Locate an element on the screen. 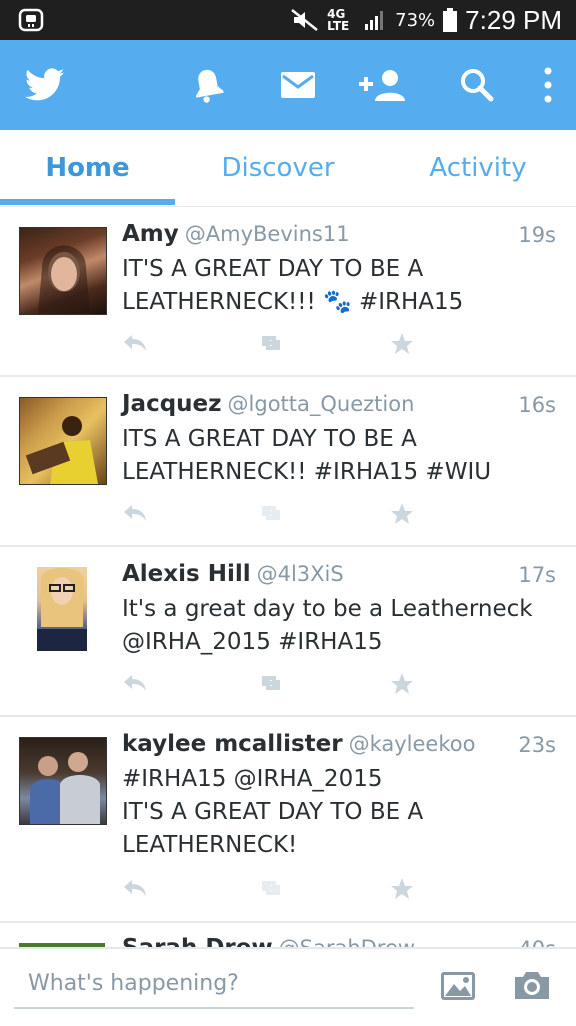 The image size is (576, 1026). battery-percent: 73% is located at coordinates (415, 20).